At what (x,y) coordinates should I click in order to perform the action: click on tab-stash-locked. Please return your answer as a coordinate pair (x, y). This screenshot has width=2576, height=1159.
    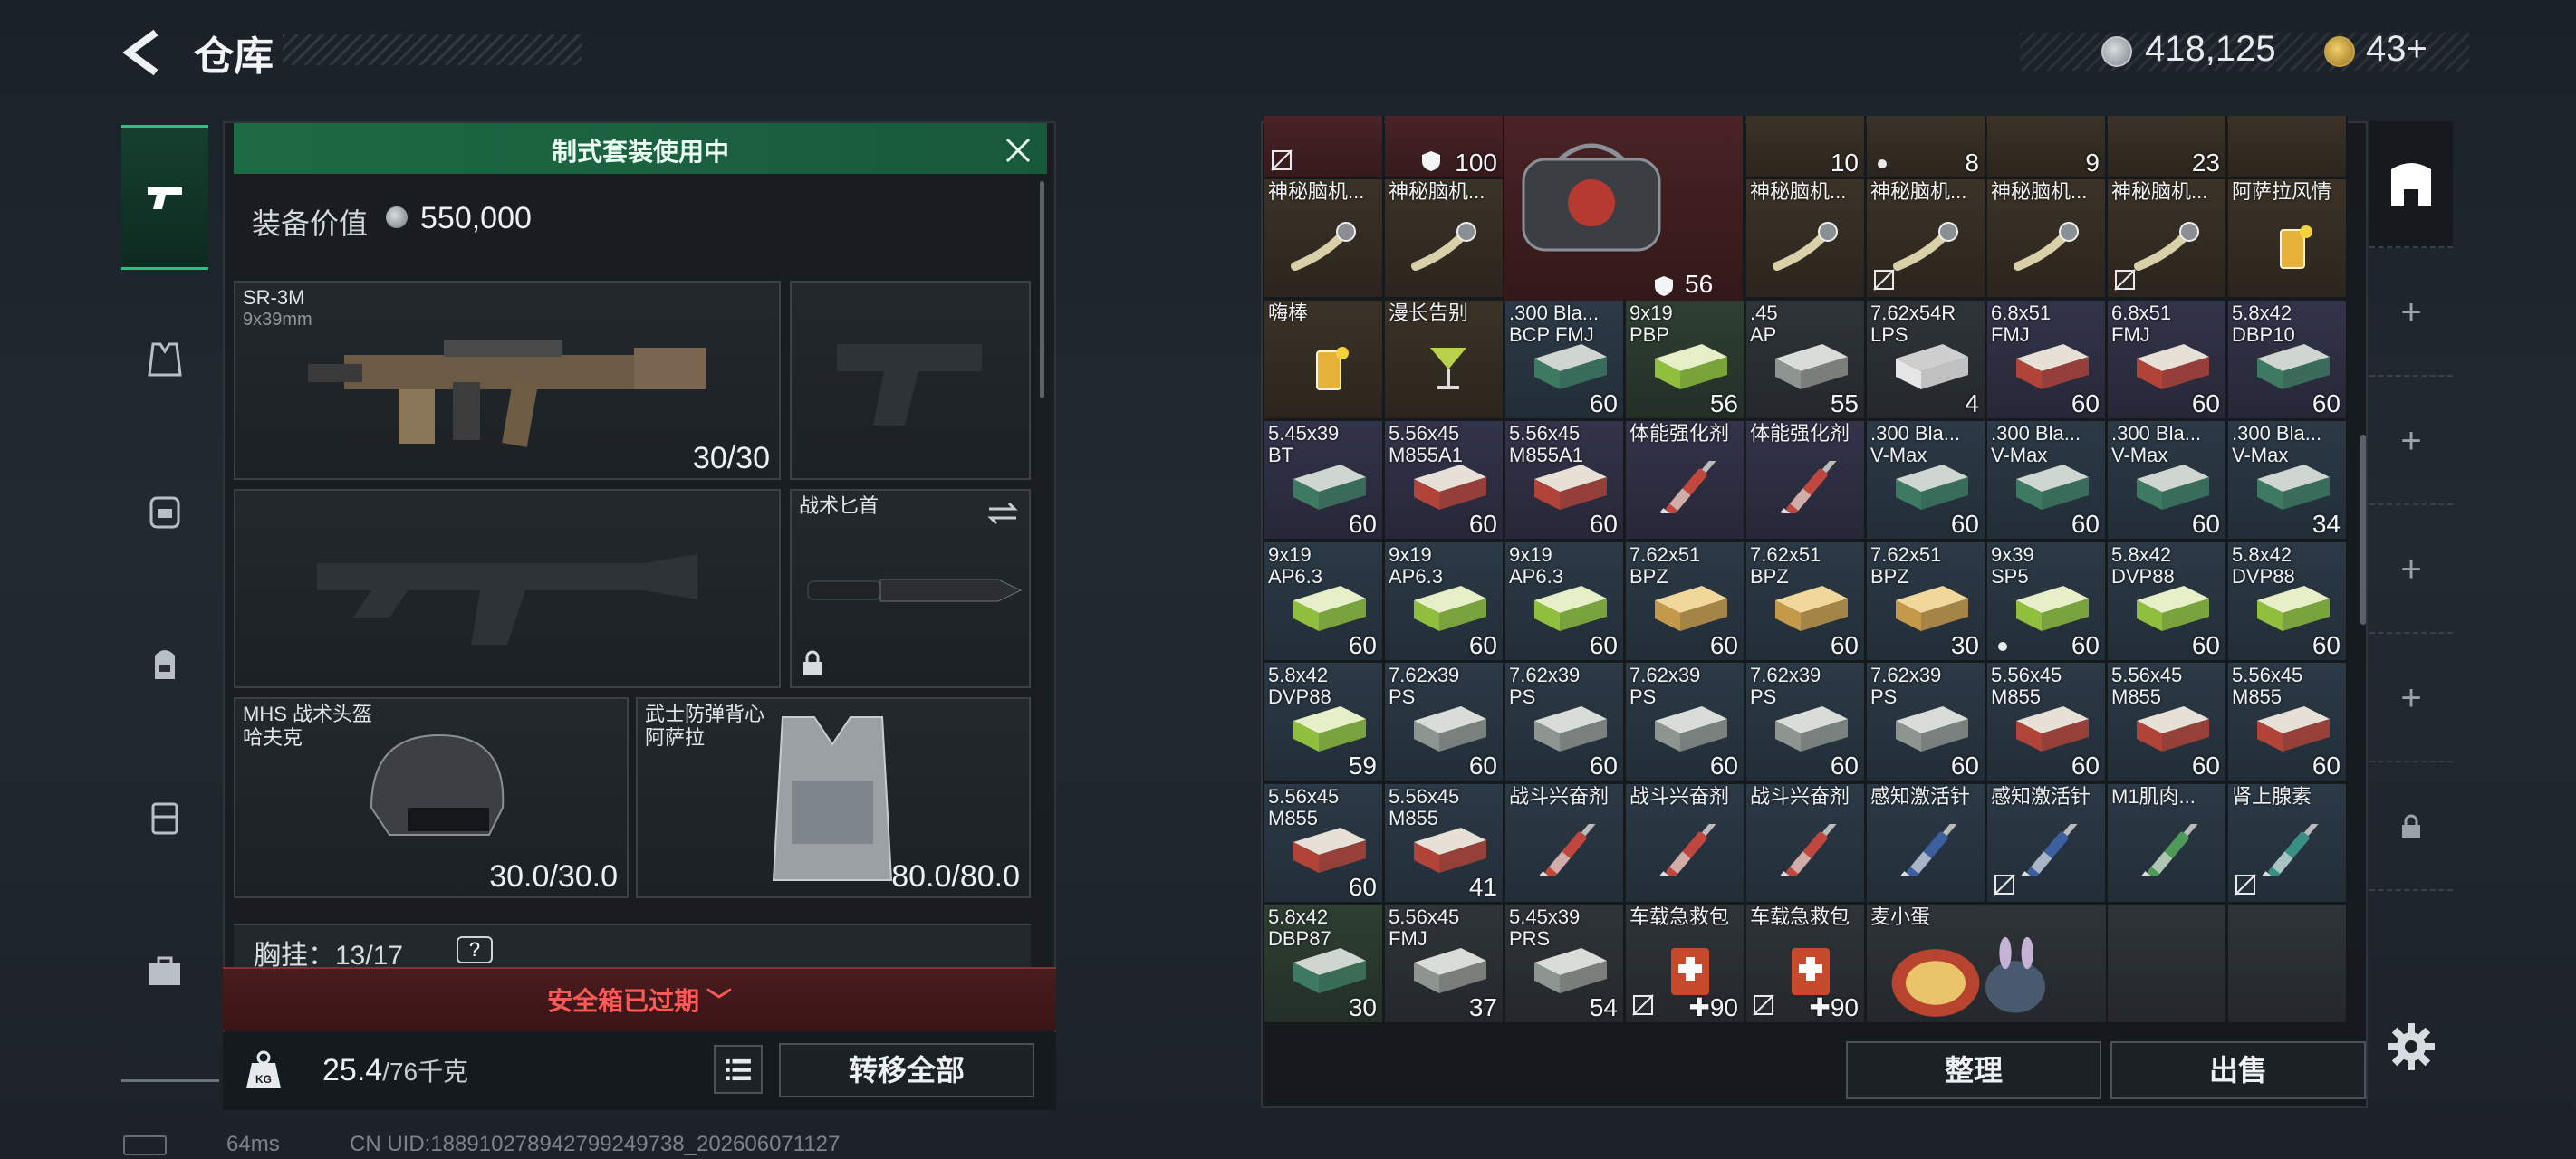
    Looking at the image, I should click on (2411, 827).